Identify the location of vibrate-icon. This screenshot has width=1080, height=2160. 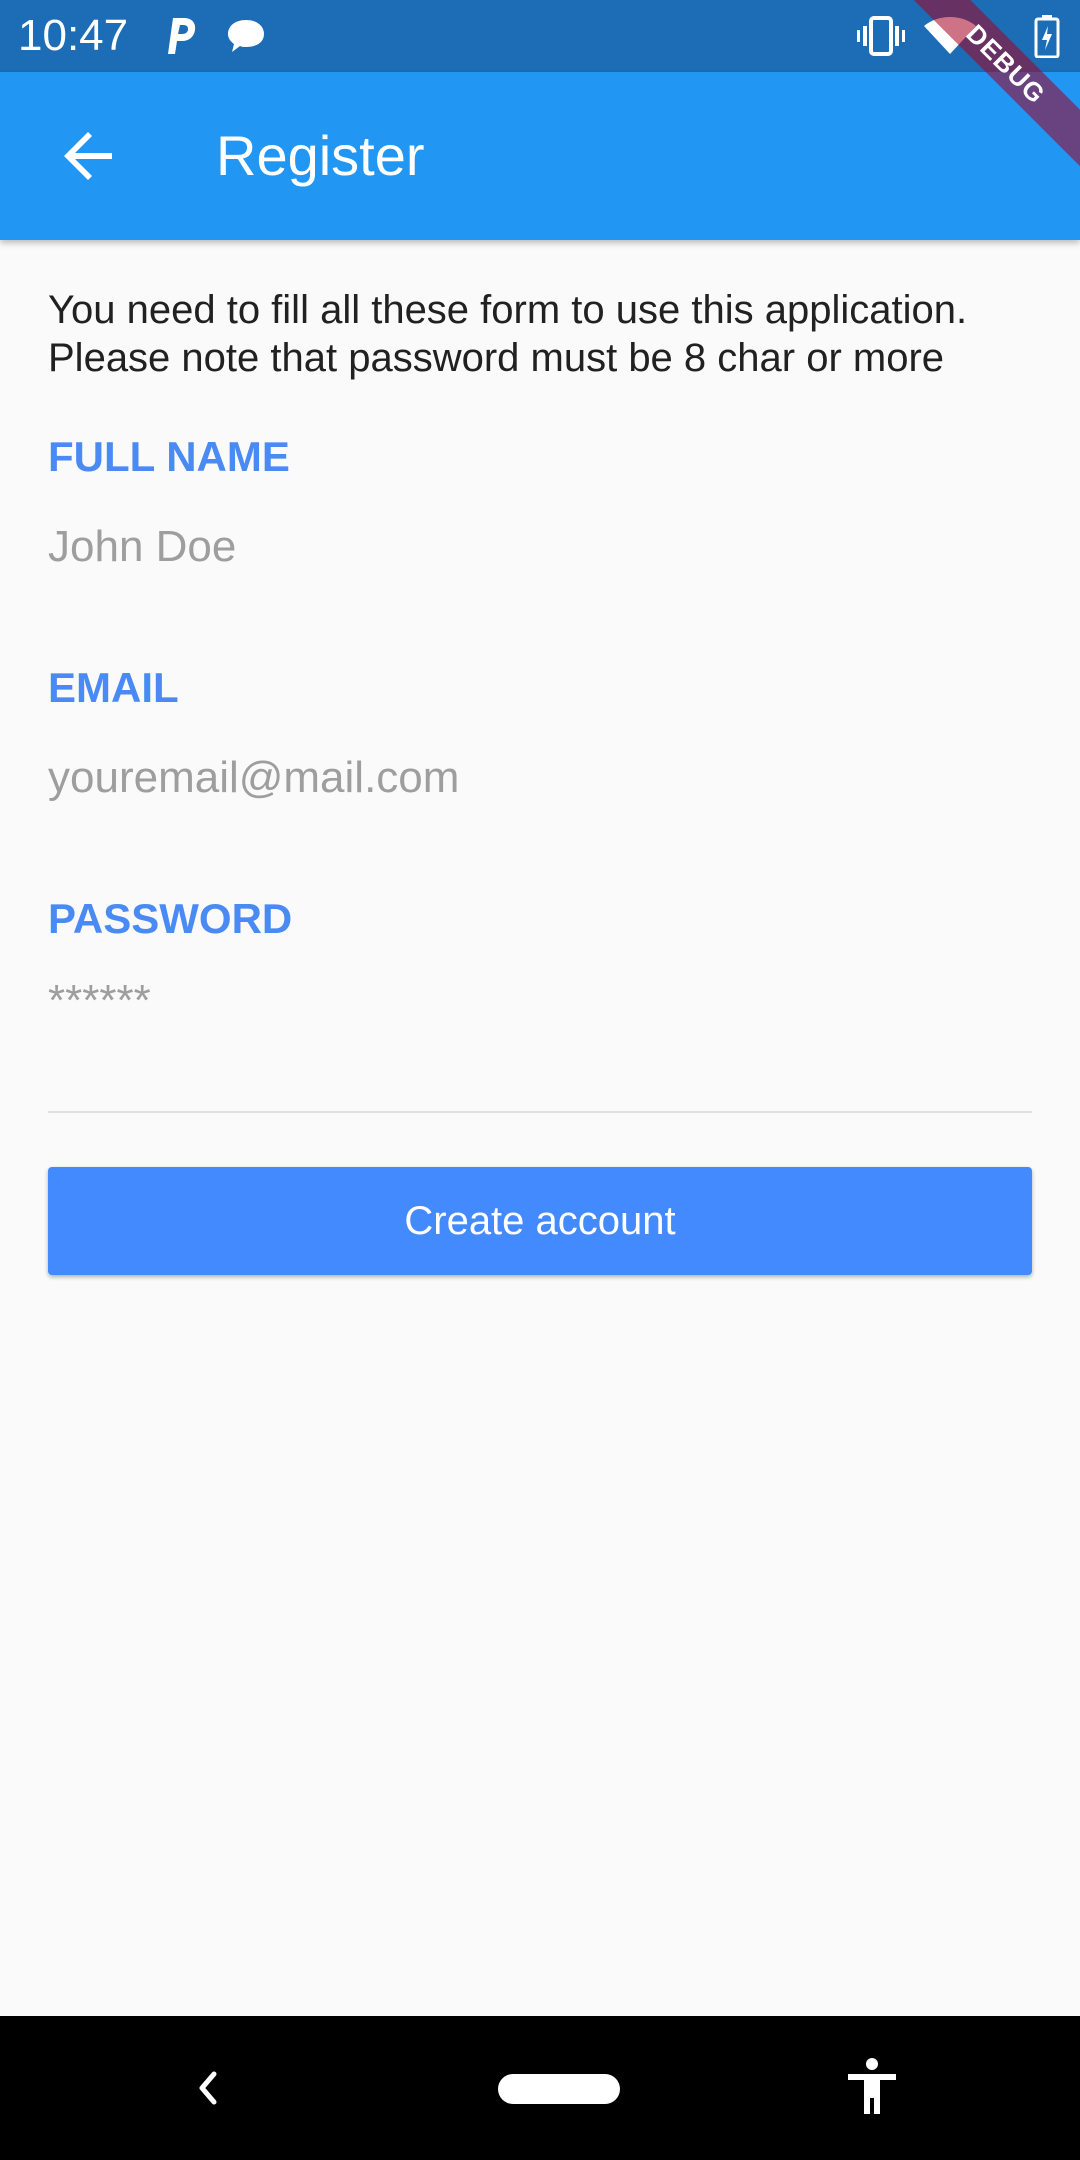
(881, 36).